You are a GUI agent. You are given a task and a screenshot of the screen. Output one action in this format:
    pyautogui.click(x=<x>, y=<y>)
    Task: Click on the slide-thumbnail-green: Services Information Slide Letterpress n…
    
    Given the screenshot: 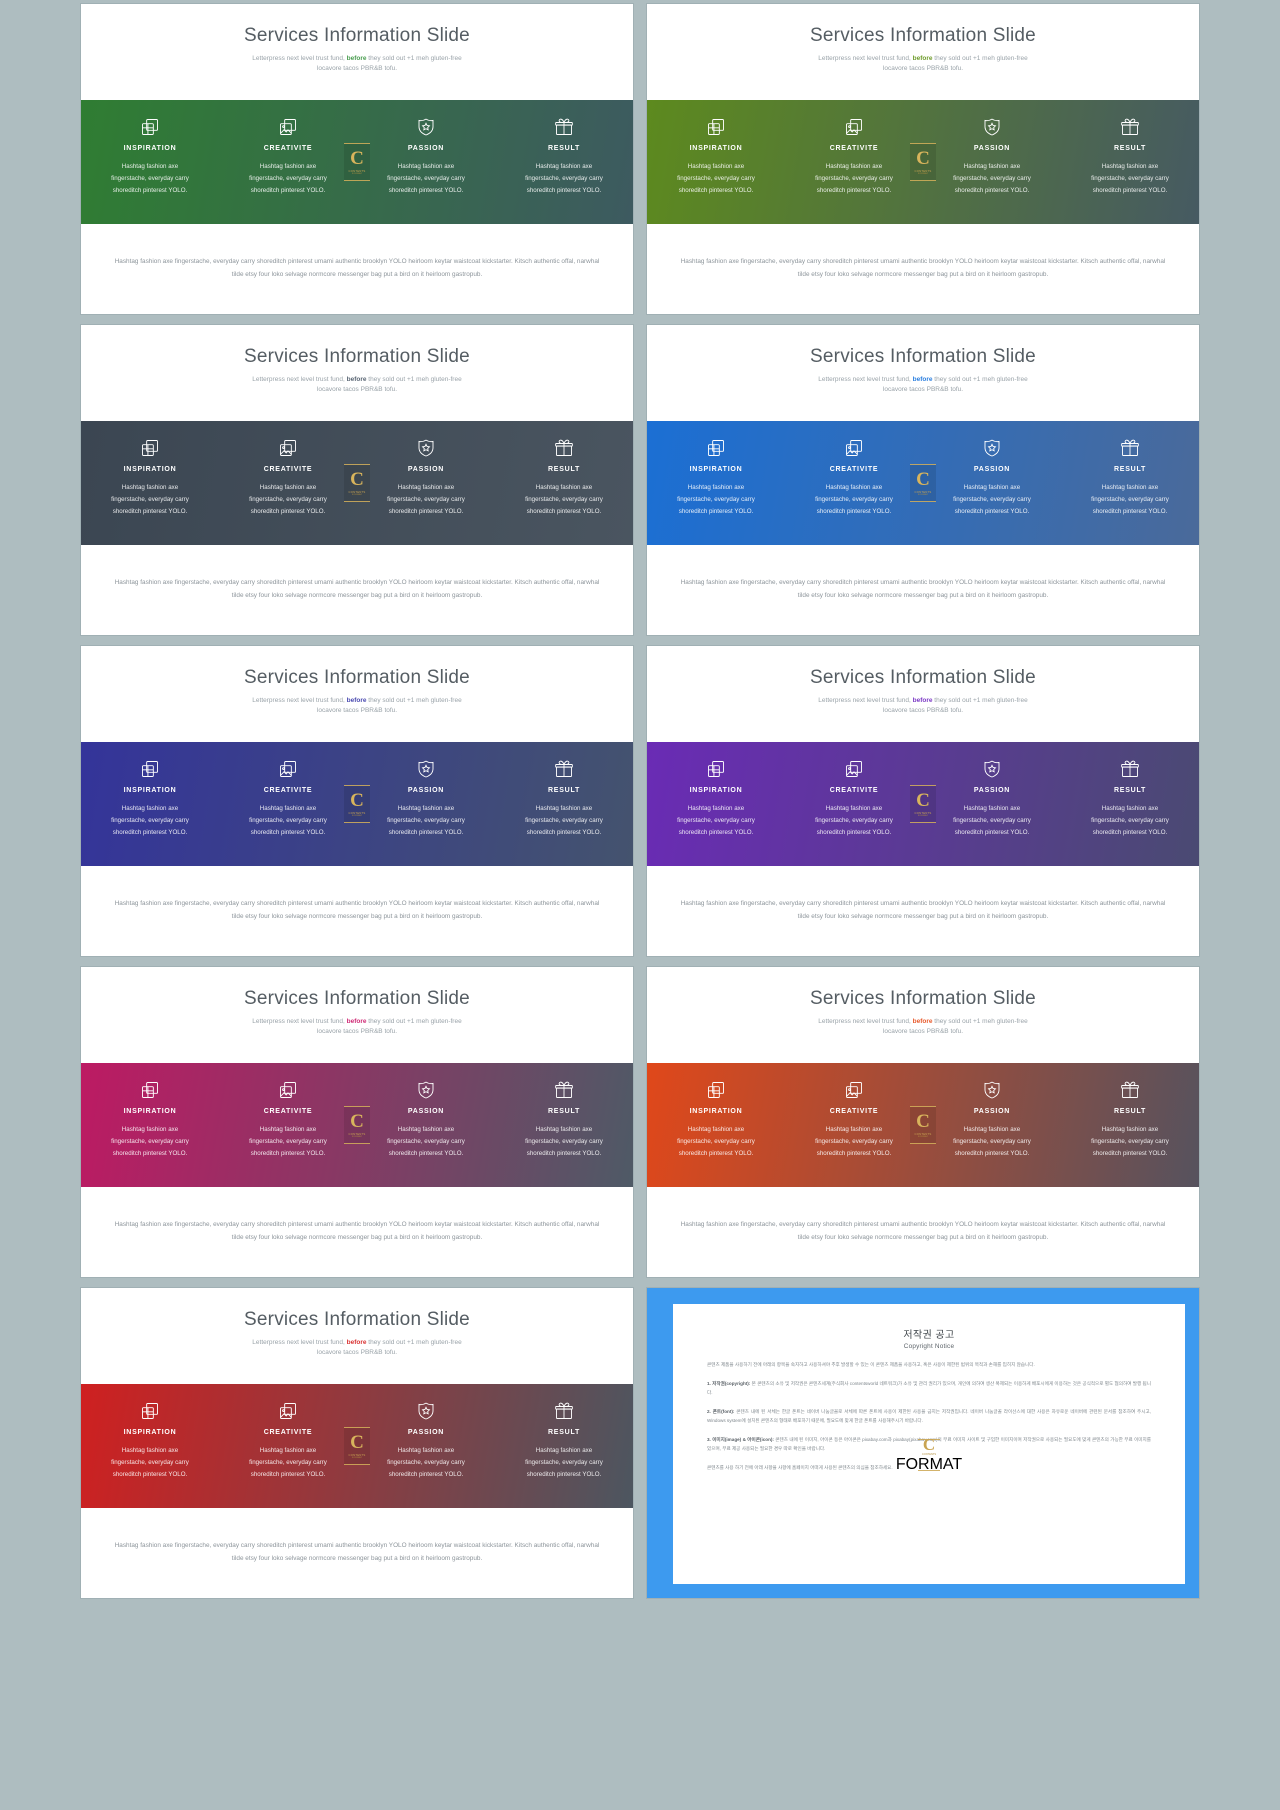 What is the action you would take?
    pyautogui.click(x=357, y=159)
    